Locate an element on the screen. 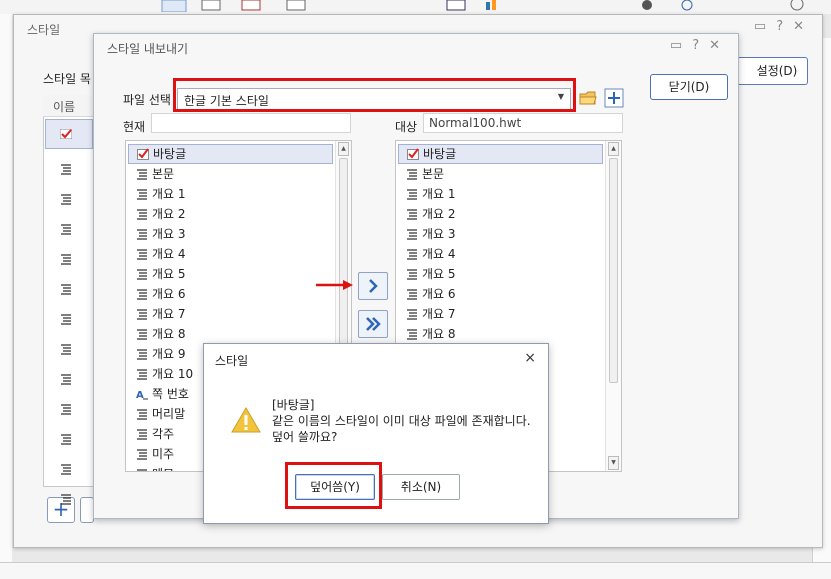 The width and height of the screenshot is (831, 579). current-field is located at coordinates (251, 123).